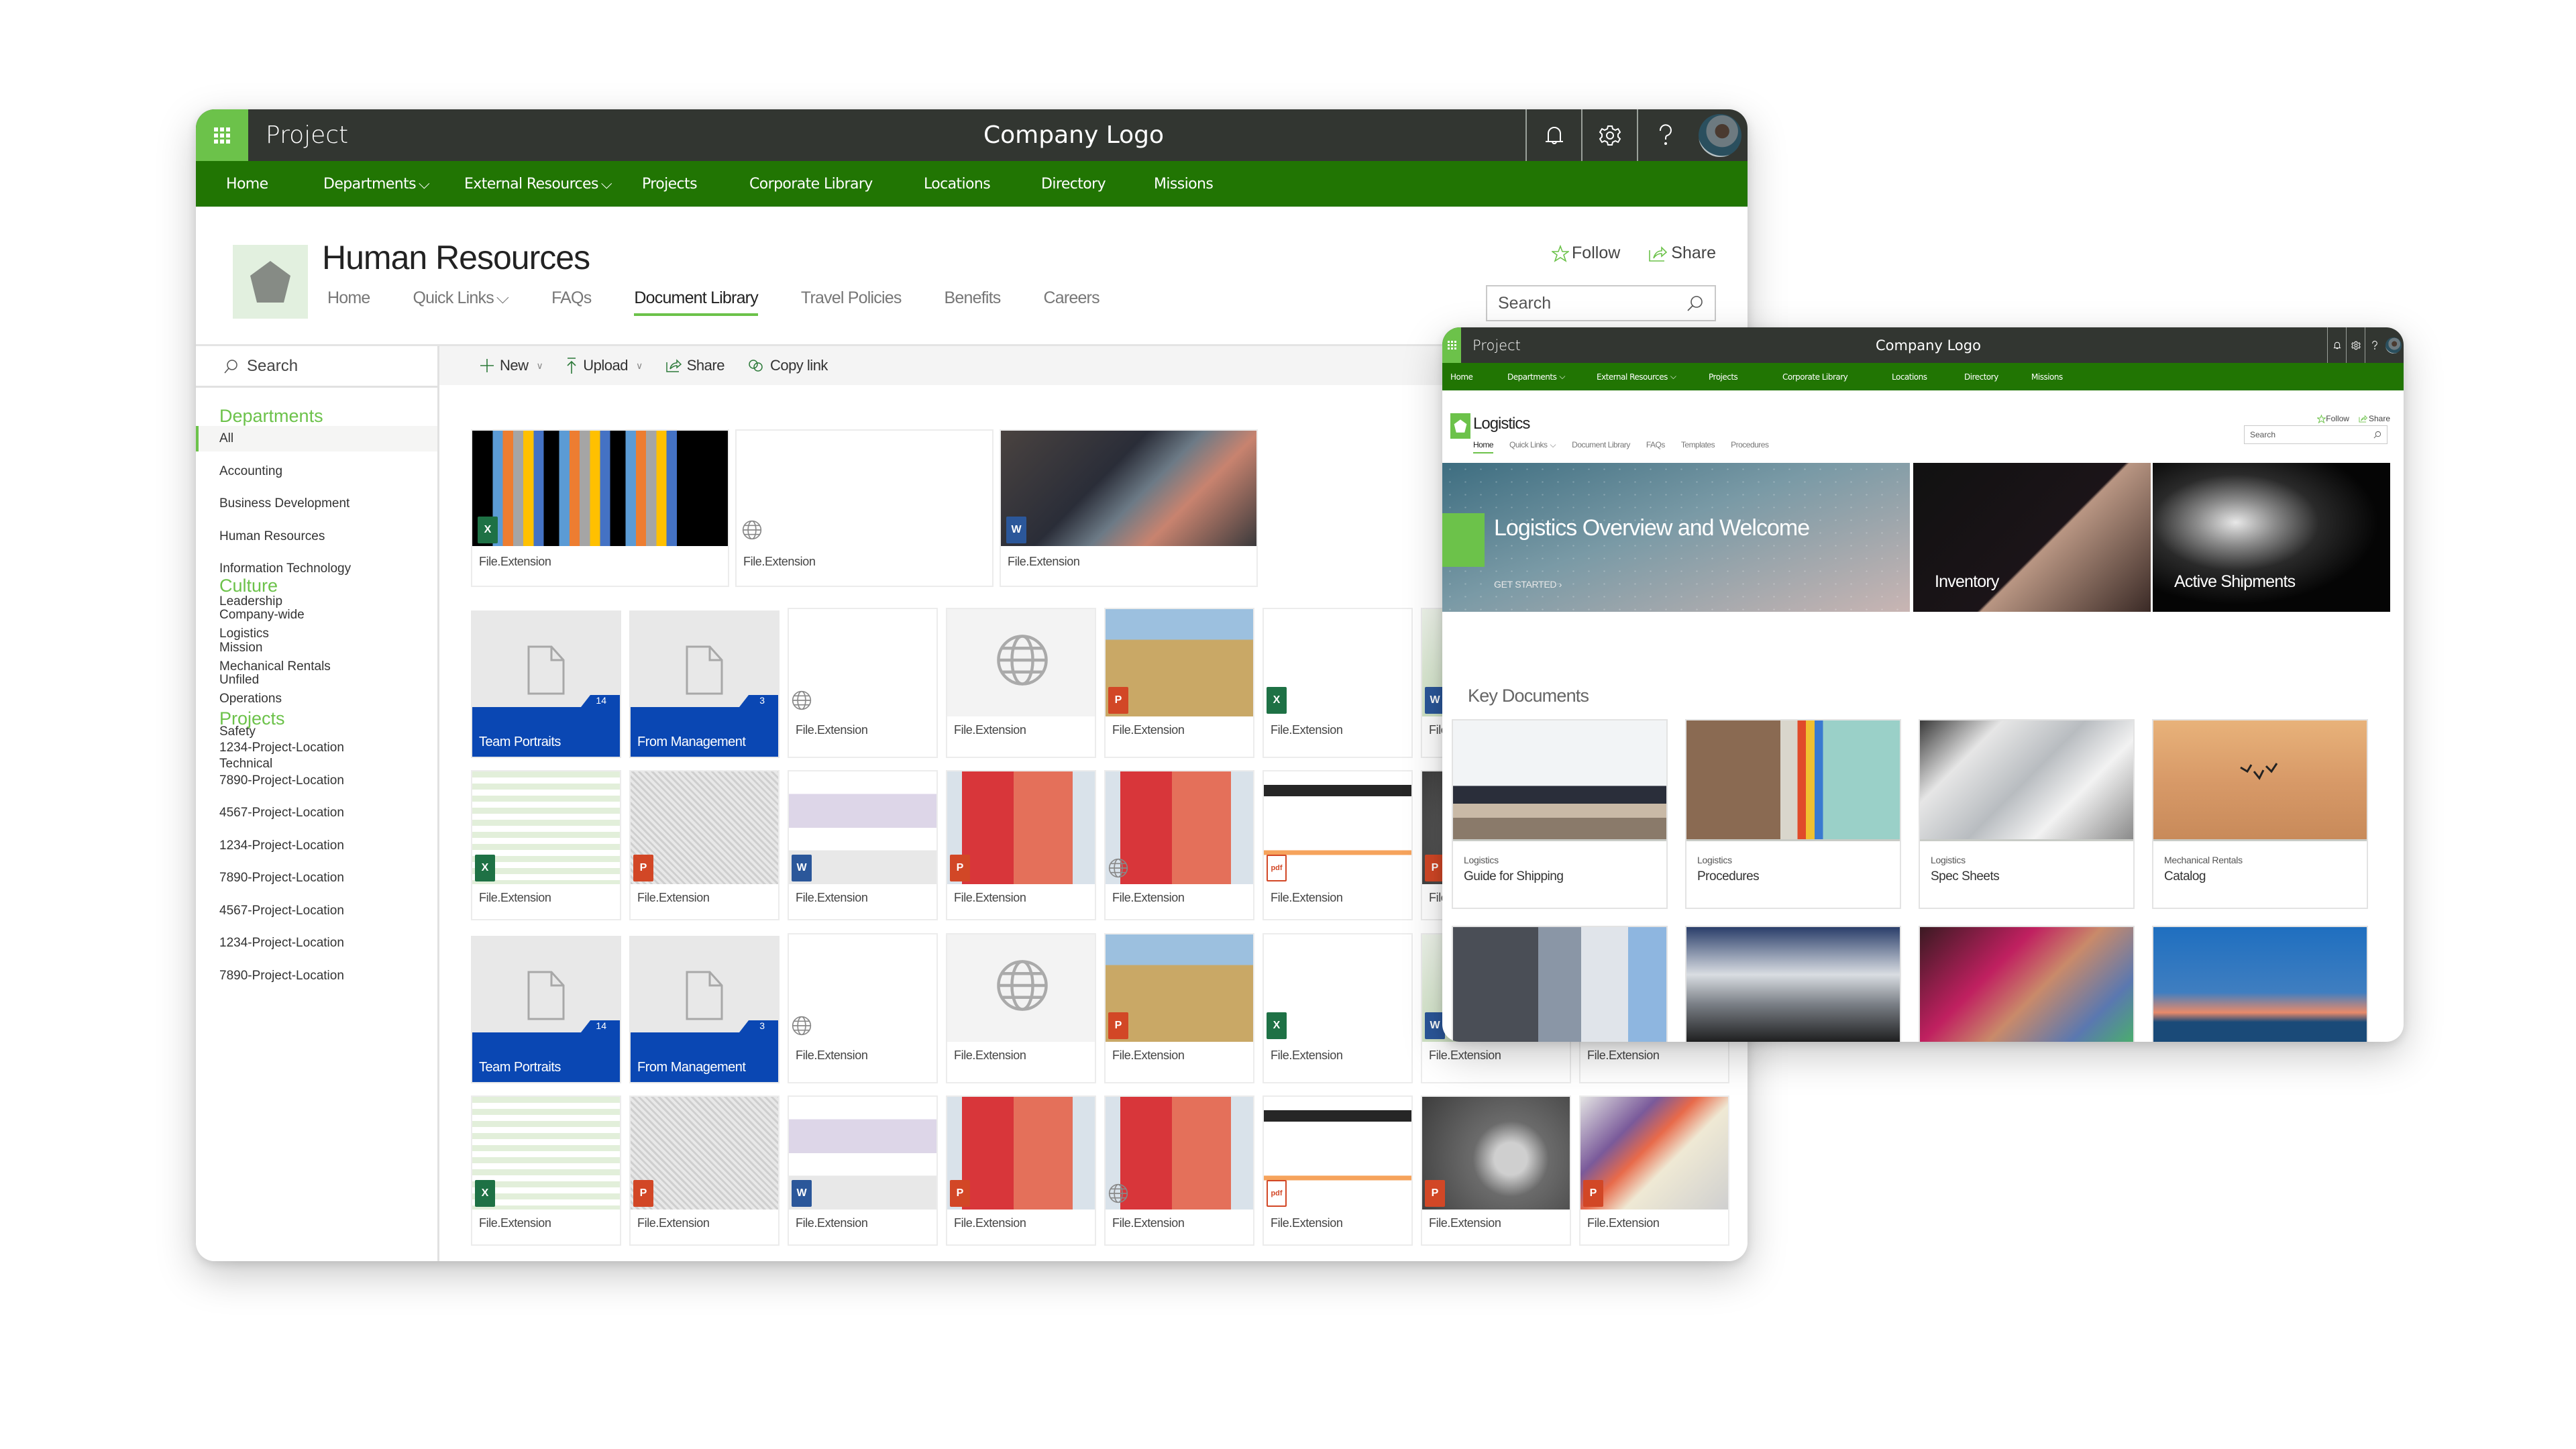  I want to click on share-command-button: Share, so click(694, 365).